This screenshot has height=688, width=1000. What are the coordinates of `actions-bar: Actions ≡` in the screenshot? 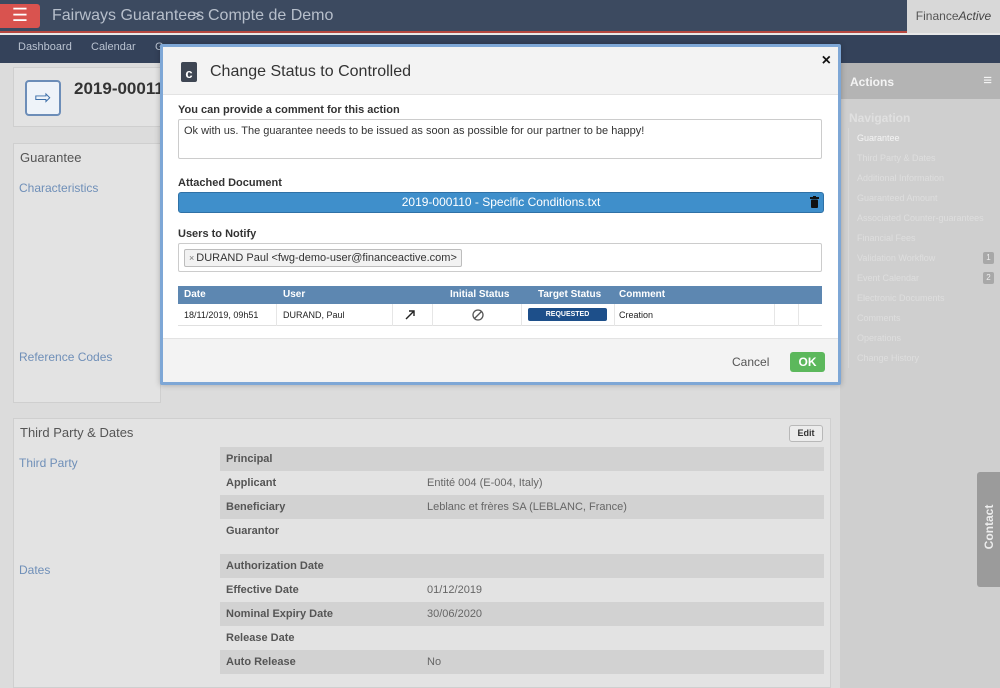 It's located at (920, 81).